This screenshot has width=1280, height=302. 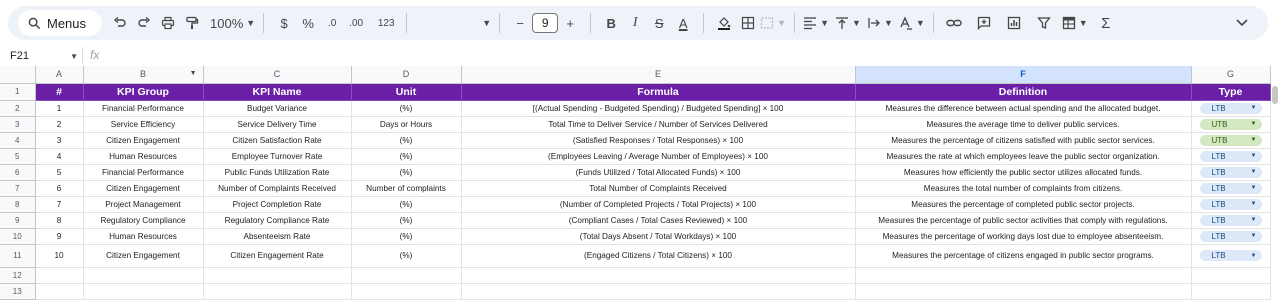 What do you see at coordinates (406, 188) in the screenshot?
I see `cell-unit: Number of complaints` at bounding box center [406, 188].